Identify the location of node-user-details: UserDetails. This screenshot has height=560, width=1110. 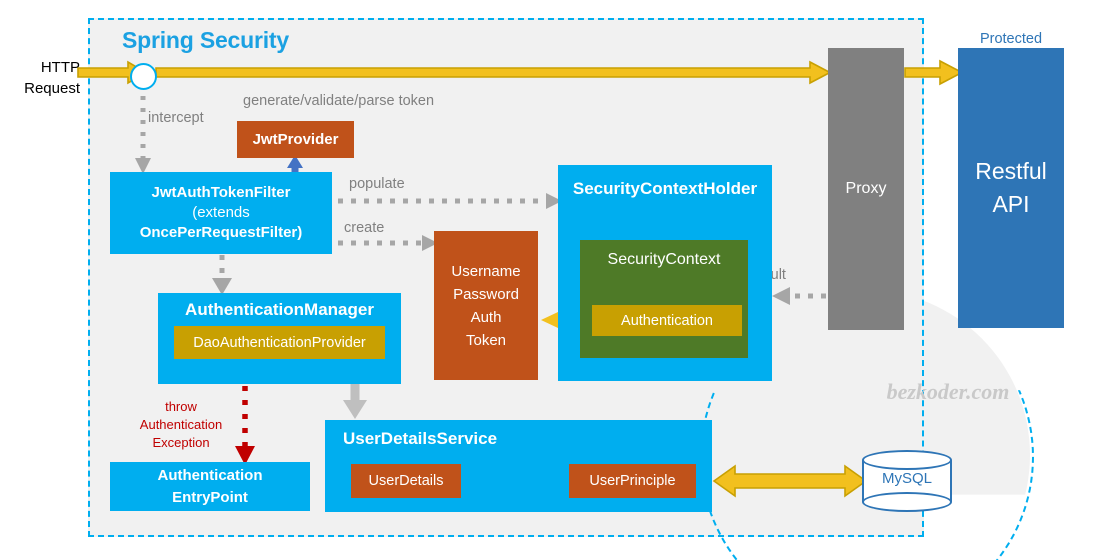
(406, 481).